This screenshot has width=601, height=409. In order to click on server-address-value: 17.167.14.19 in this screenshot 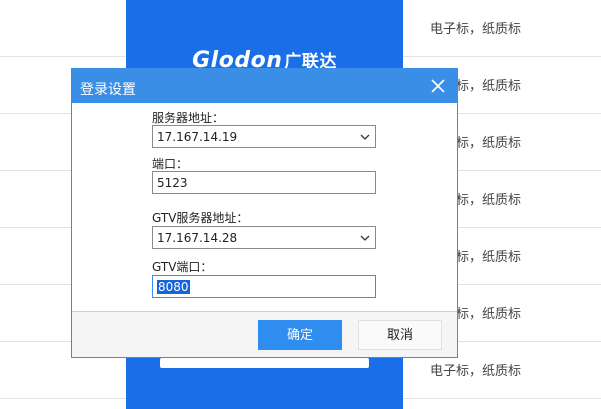, I will do `click(197, 137)`.